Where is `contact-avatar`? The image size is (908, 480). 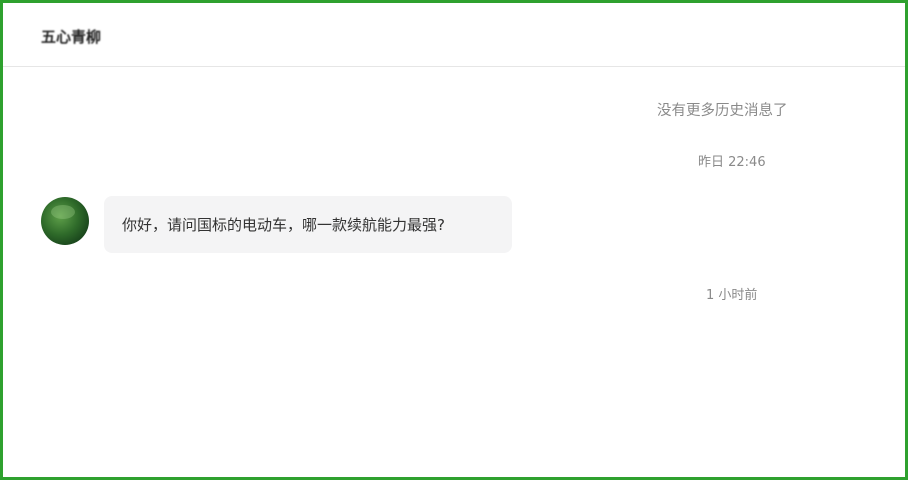
contact-avatar is located at coordinates (65, 221).